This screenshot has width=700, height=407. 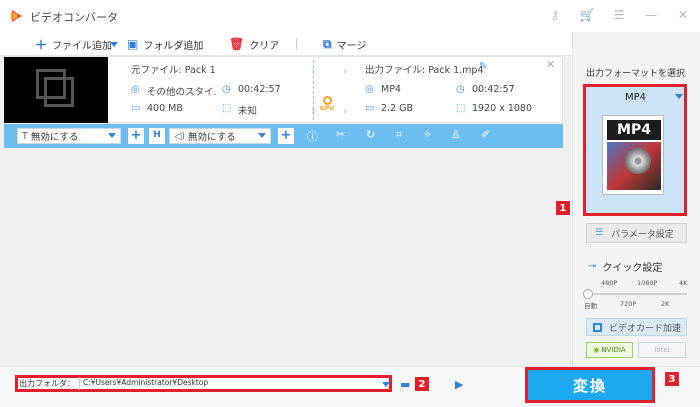 I want to click on chip-icon, so click(x=597, y=327).